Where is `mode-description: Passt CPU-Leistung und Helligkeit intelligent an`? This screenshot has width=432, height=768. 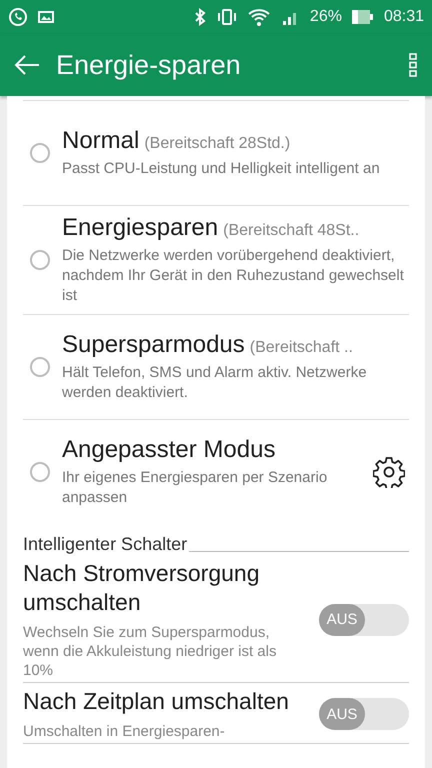 mode-description: Passt CPU-Leistung und Helligkeit intelligent an is located at coordinates (221, 169).